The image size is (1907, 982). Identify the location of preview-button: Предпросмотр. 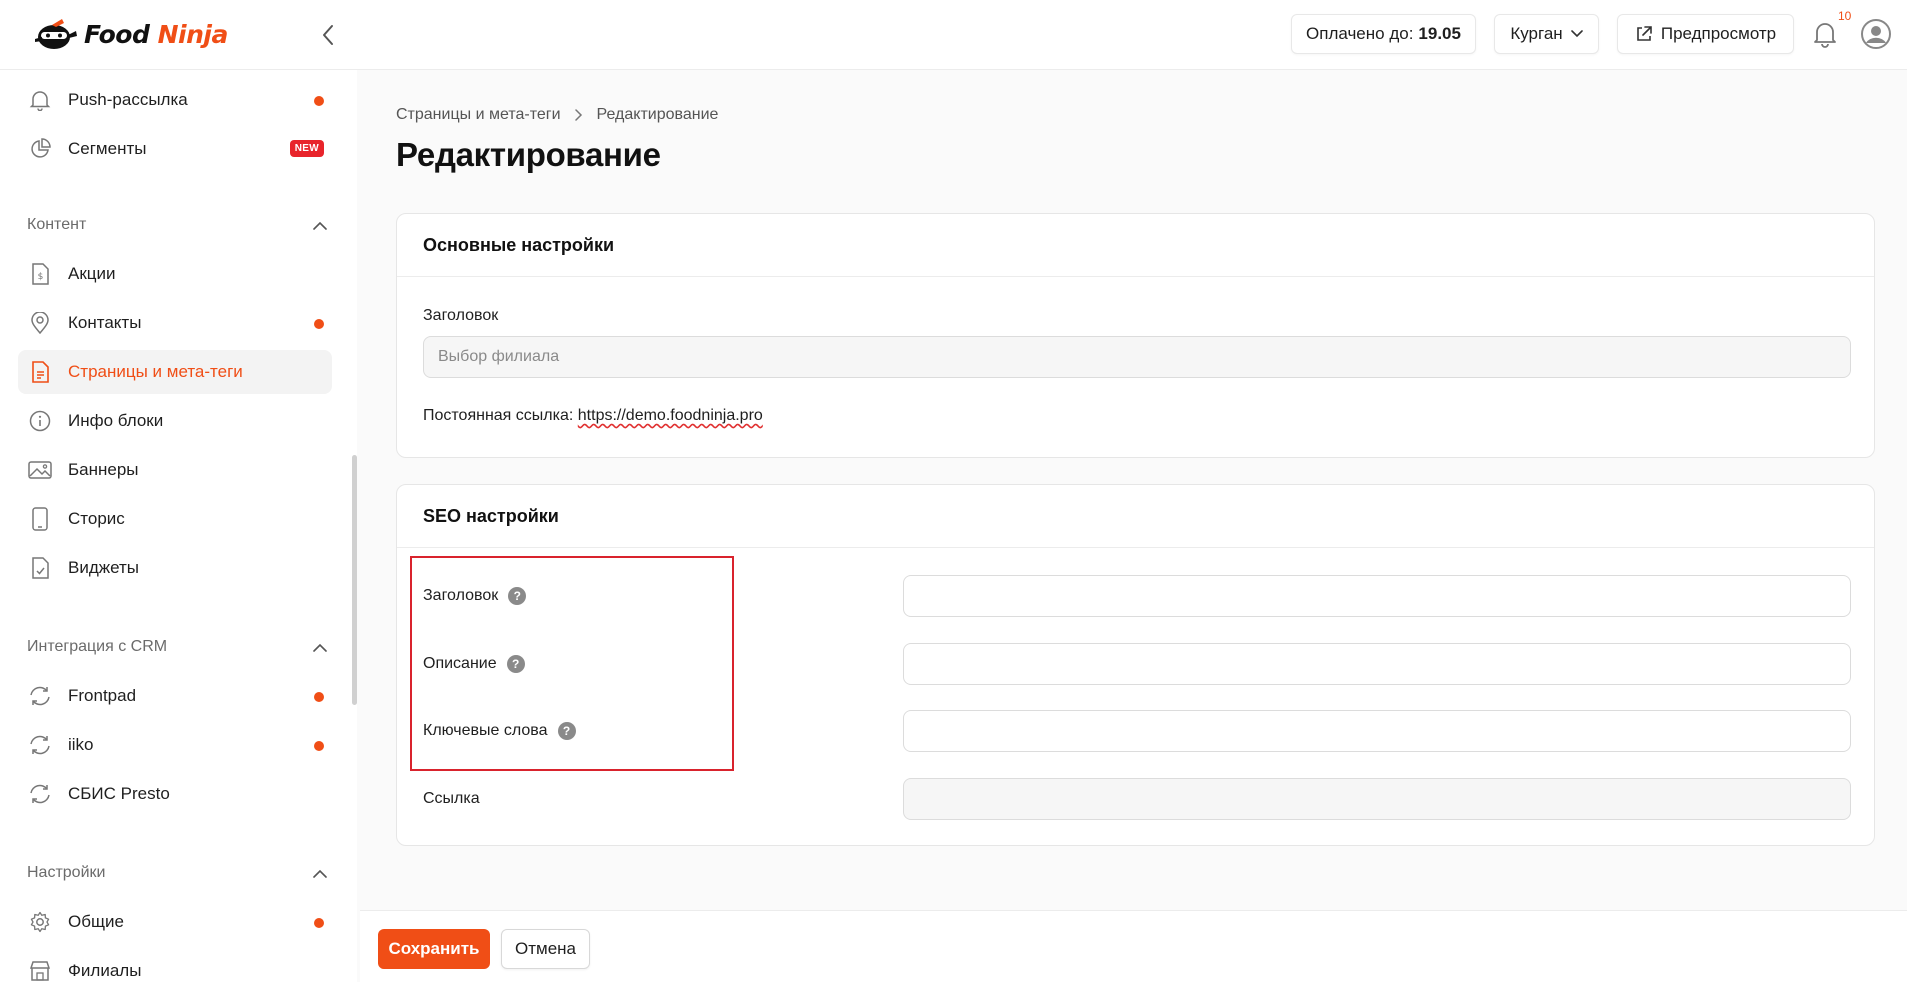
(1705, 34).